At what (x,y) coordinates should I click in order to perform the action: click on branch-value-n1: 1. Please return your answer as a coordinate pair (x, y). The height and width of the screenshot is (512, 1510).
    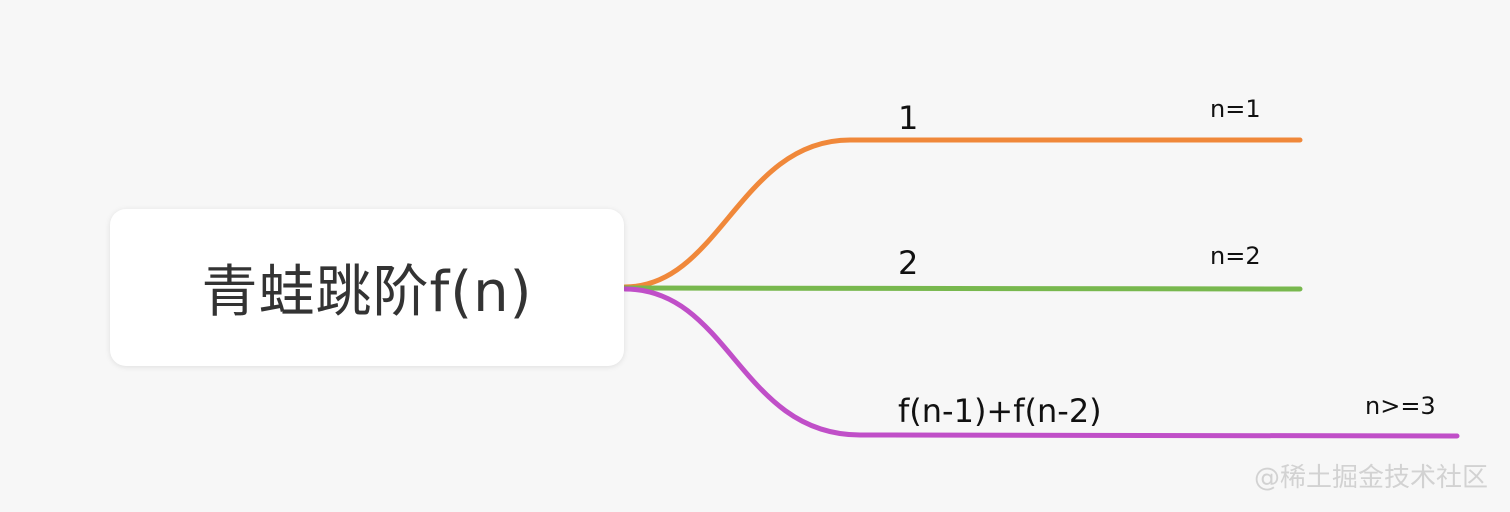
    Looking at the image, I should click on (908, 118).